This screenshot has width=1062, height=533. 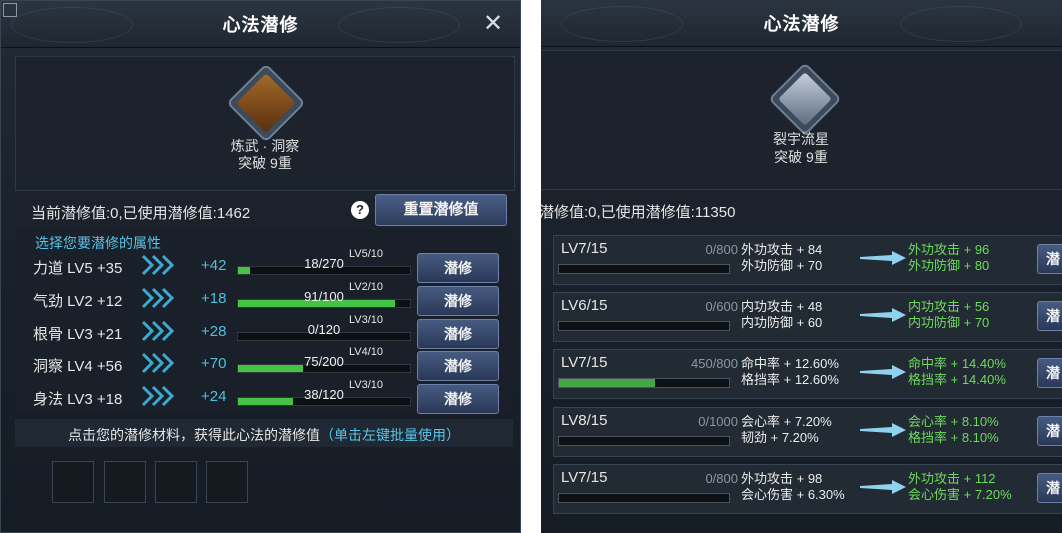 I want to click on progress-bar: 75/200, so click(x=324, y=363).